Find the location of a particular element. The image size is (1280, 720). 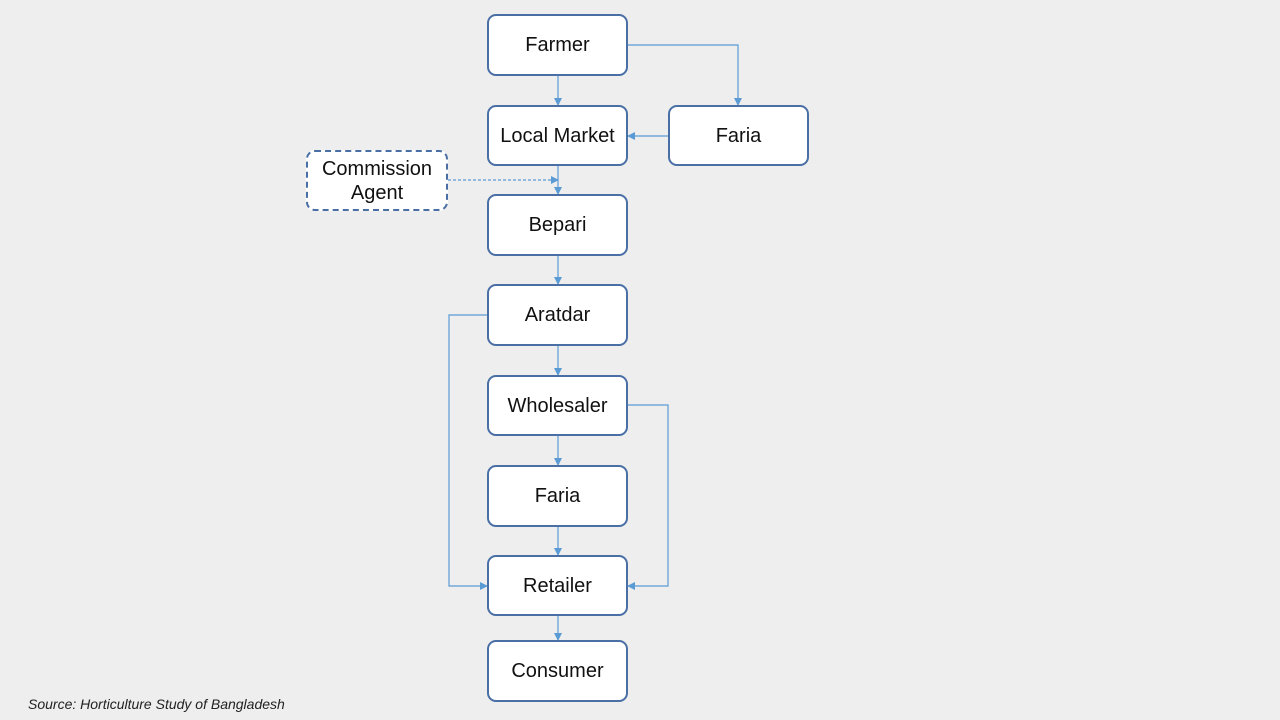

node-local-market: Local Market is located at coordinates (557, 135).